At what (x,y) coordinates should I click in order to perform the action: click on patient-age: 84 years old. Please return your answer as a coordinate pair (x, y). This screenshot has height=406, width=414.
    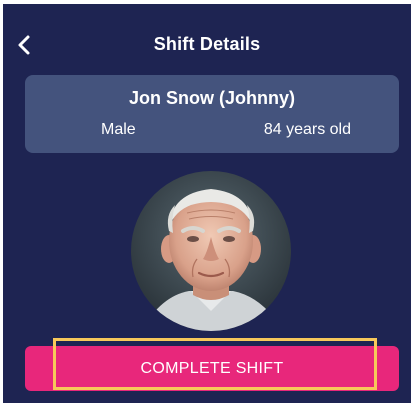
    Looking at the image, I should click on (307, 129).